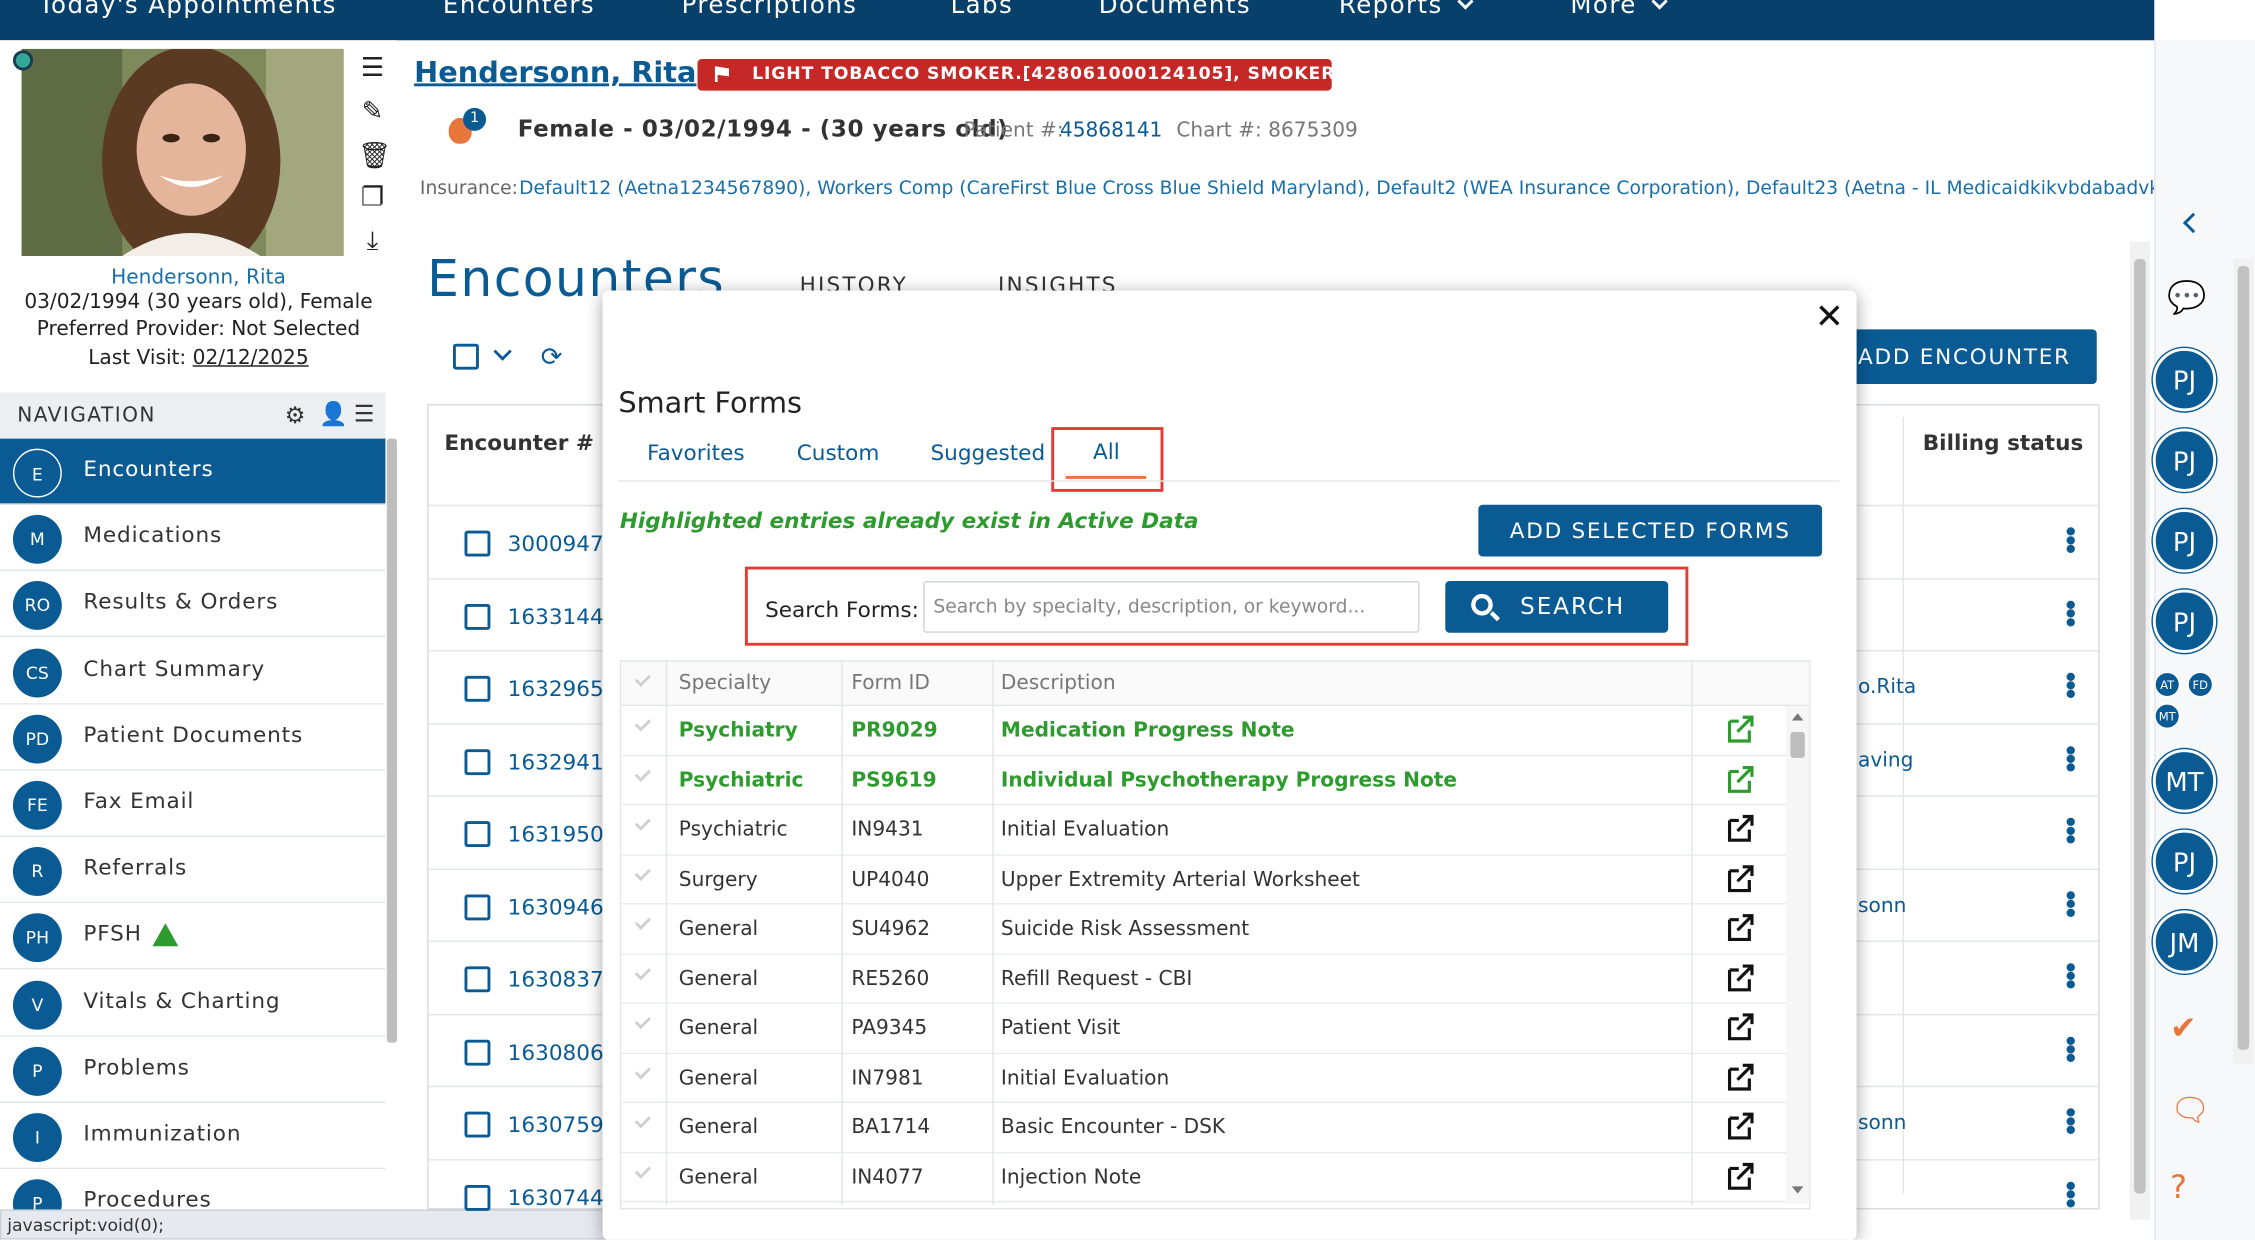 The image size is (2255, 1240). Describe the element at coordinates (556, 907) in the screenshot. I see `encounter-number-link: 1630946` at that location.